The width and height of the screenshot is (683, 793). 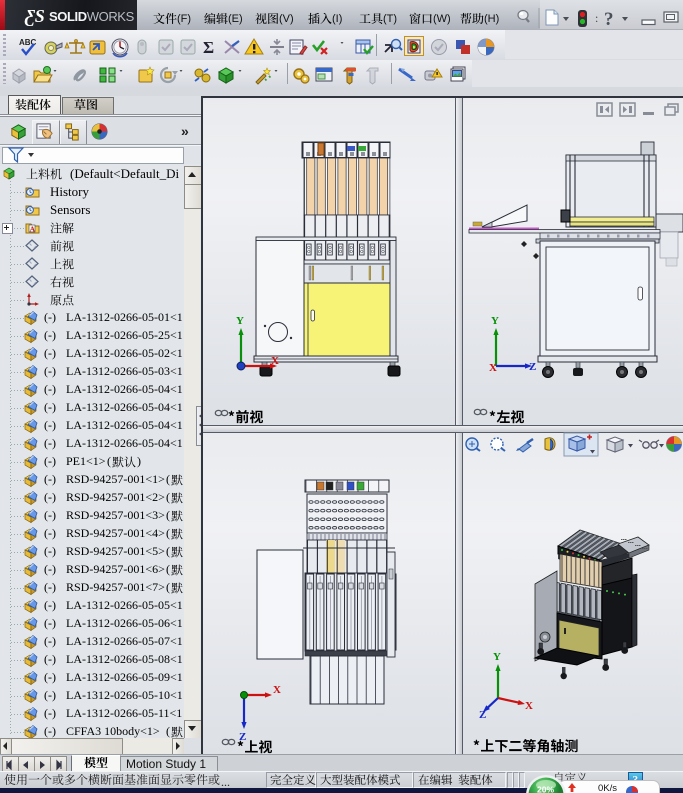 I want to click on svg-text: 20%, so click(x=545, y=789).